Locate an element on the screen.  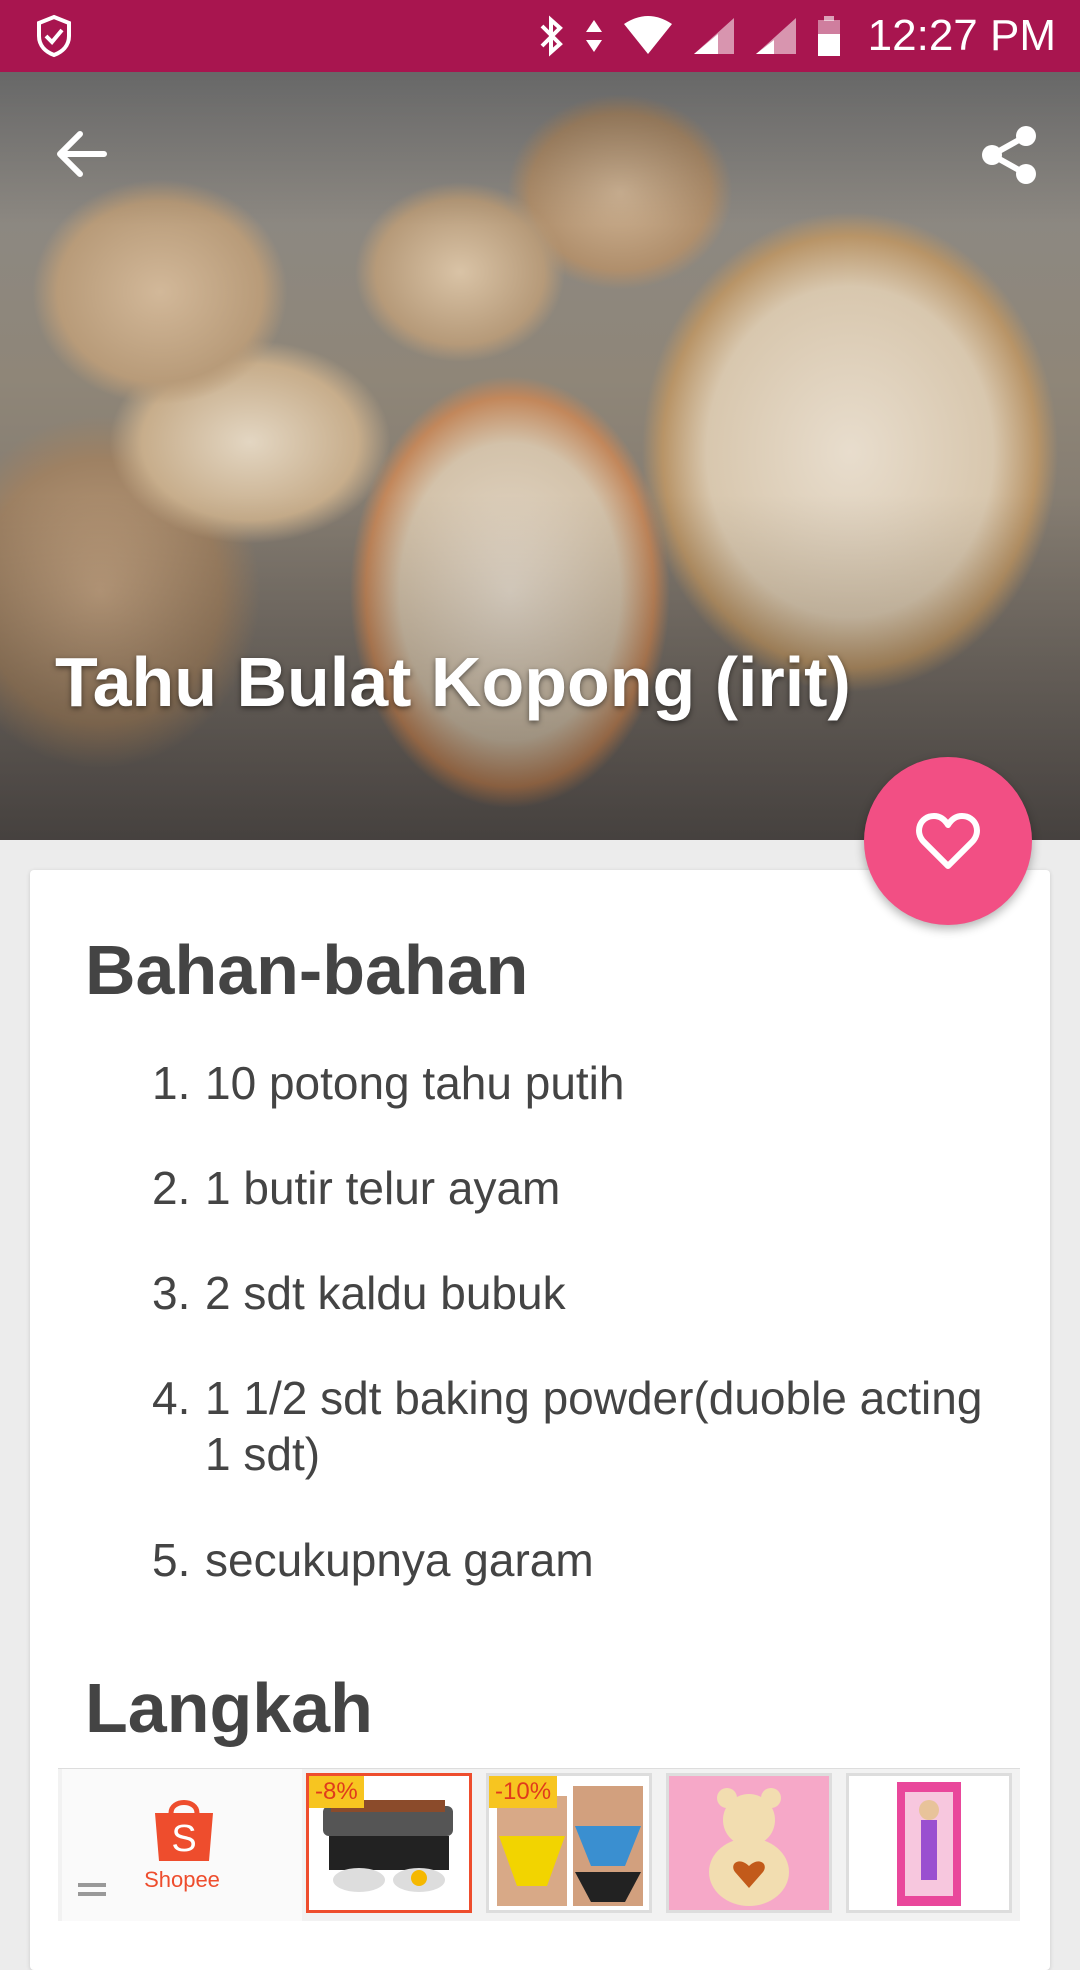
ingredient-number: 3. is located at coordinates (171, 1293).